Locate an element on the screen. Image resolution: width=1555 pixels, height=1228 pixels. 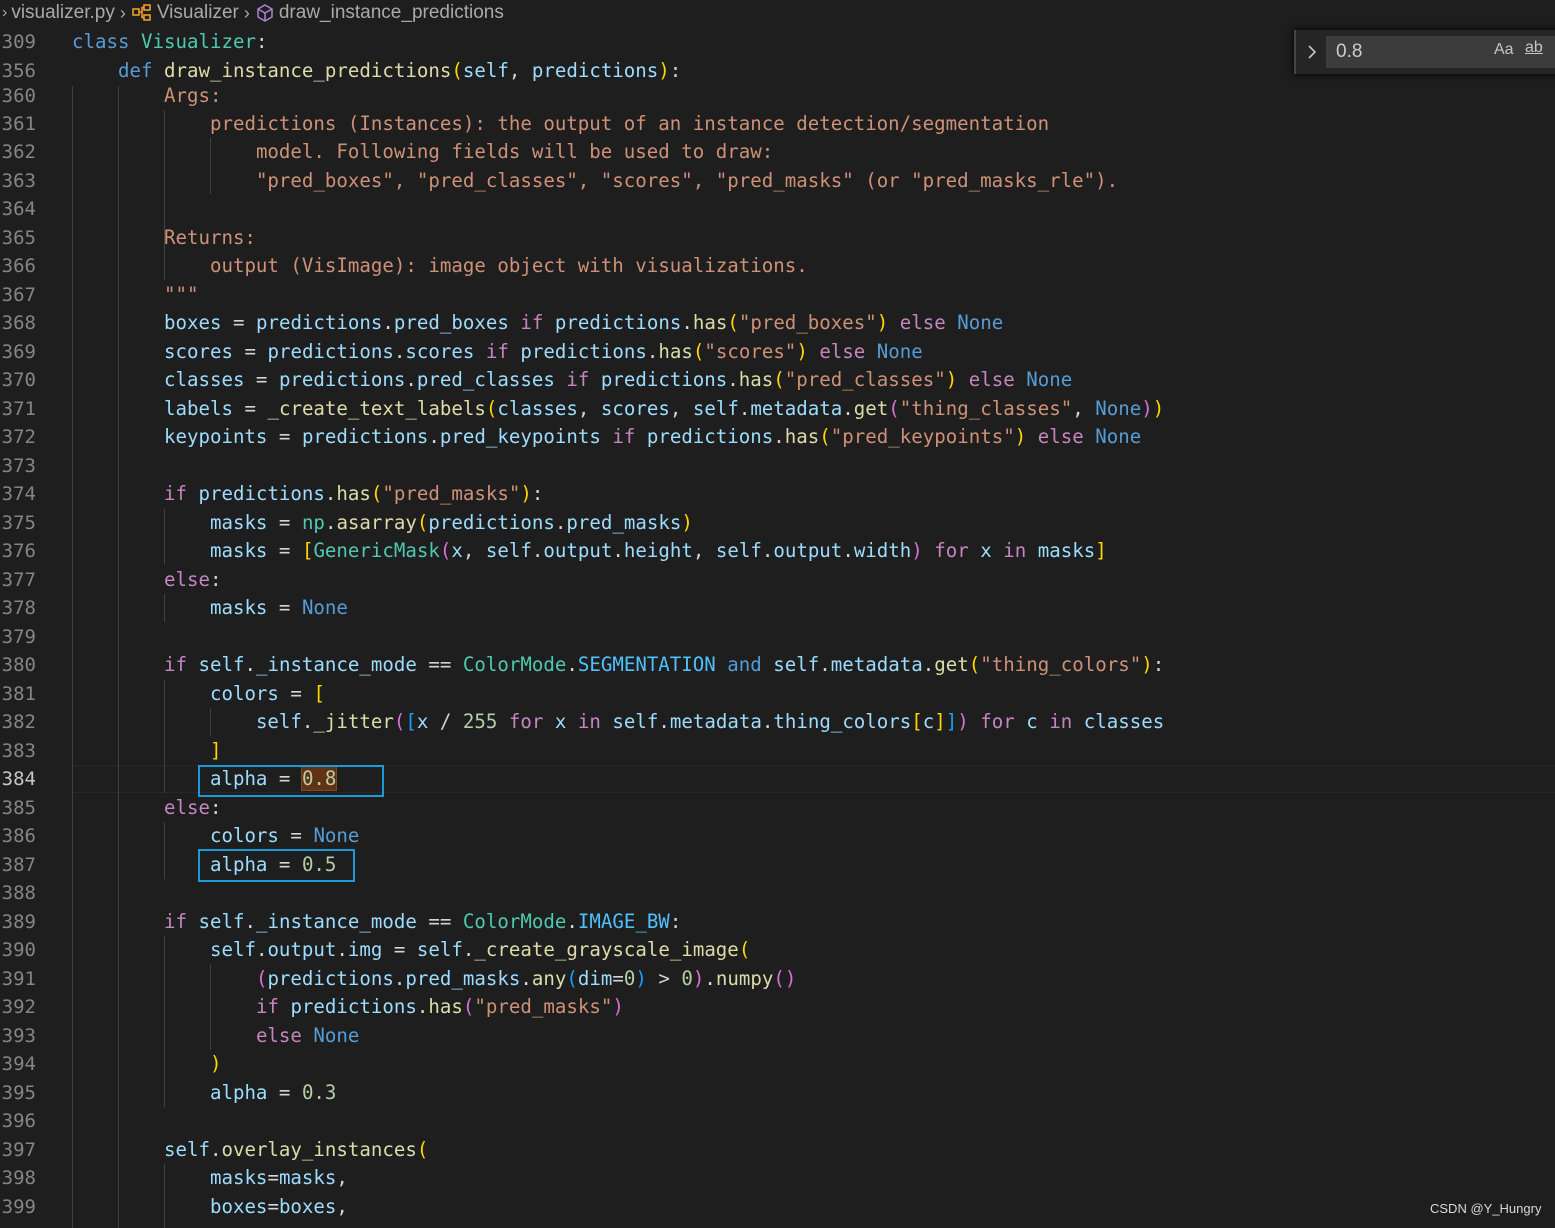
code-token: colors is located at coordinates (244, 693).